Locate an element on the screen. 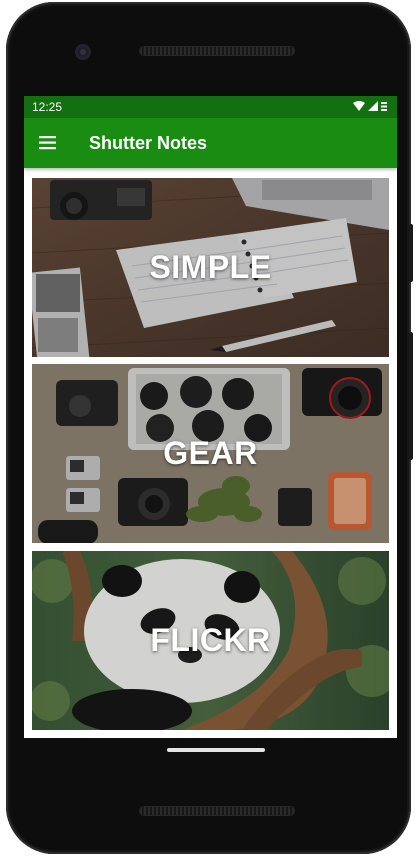 Image resolution: width=420 pixels, height=858 pixels. card-gear-label: GEAR is located at coordinates (210, 453).